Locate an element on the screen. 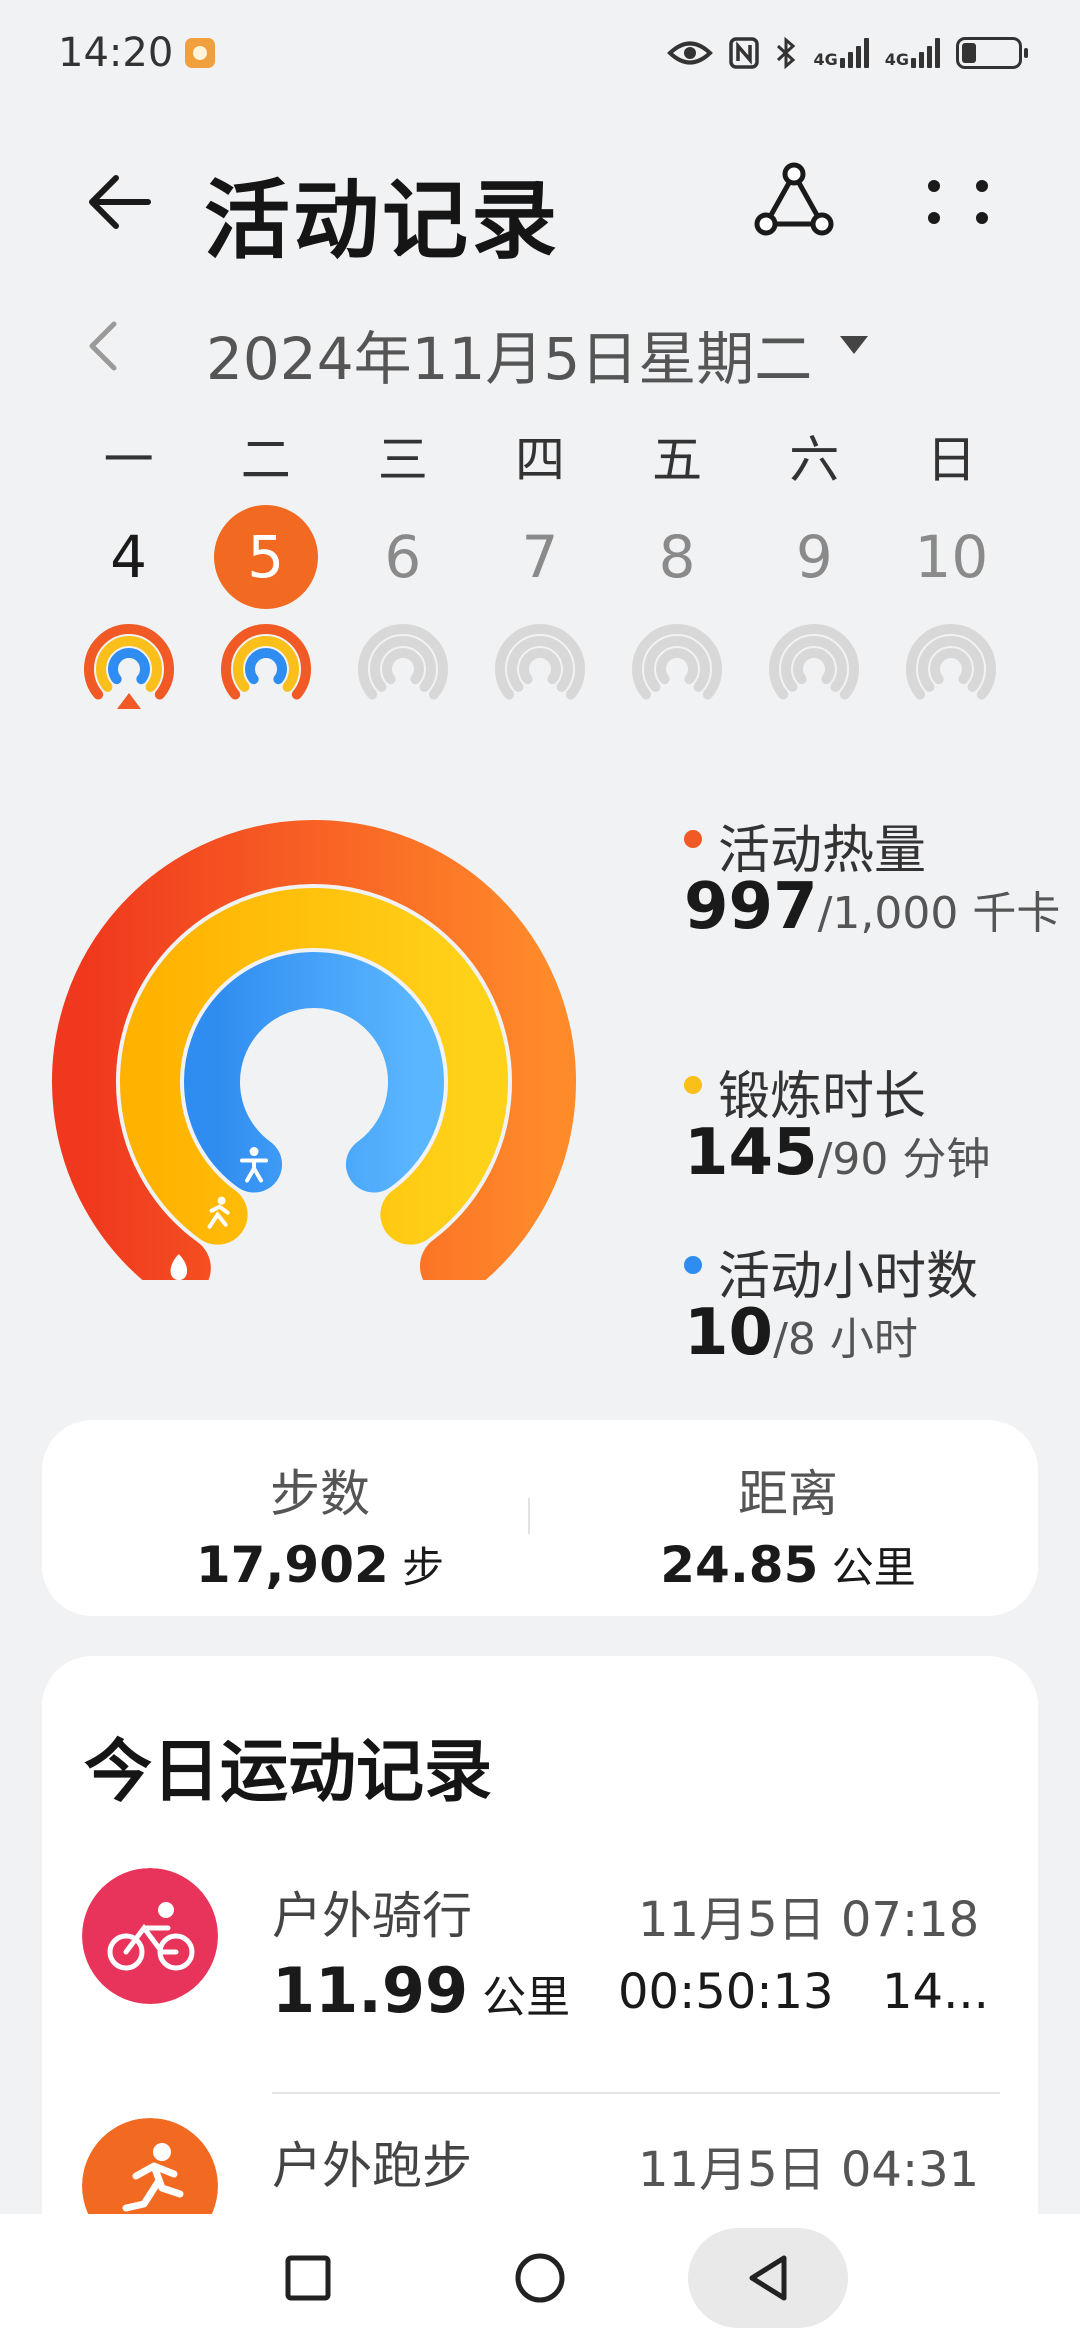 The height and width of the screenshot is (2340, 1080). back-arrow-icon is located at coordinates (120, 202).